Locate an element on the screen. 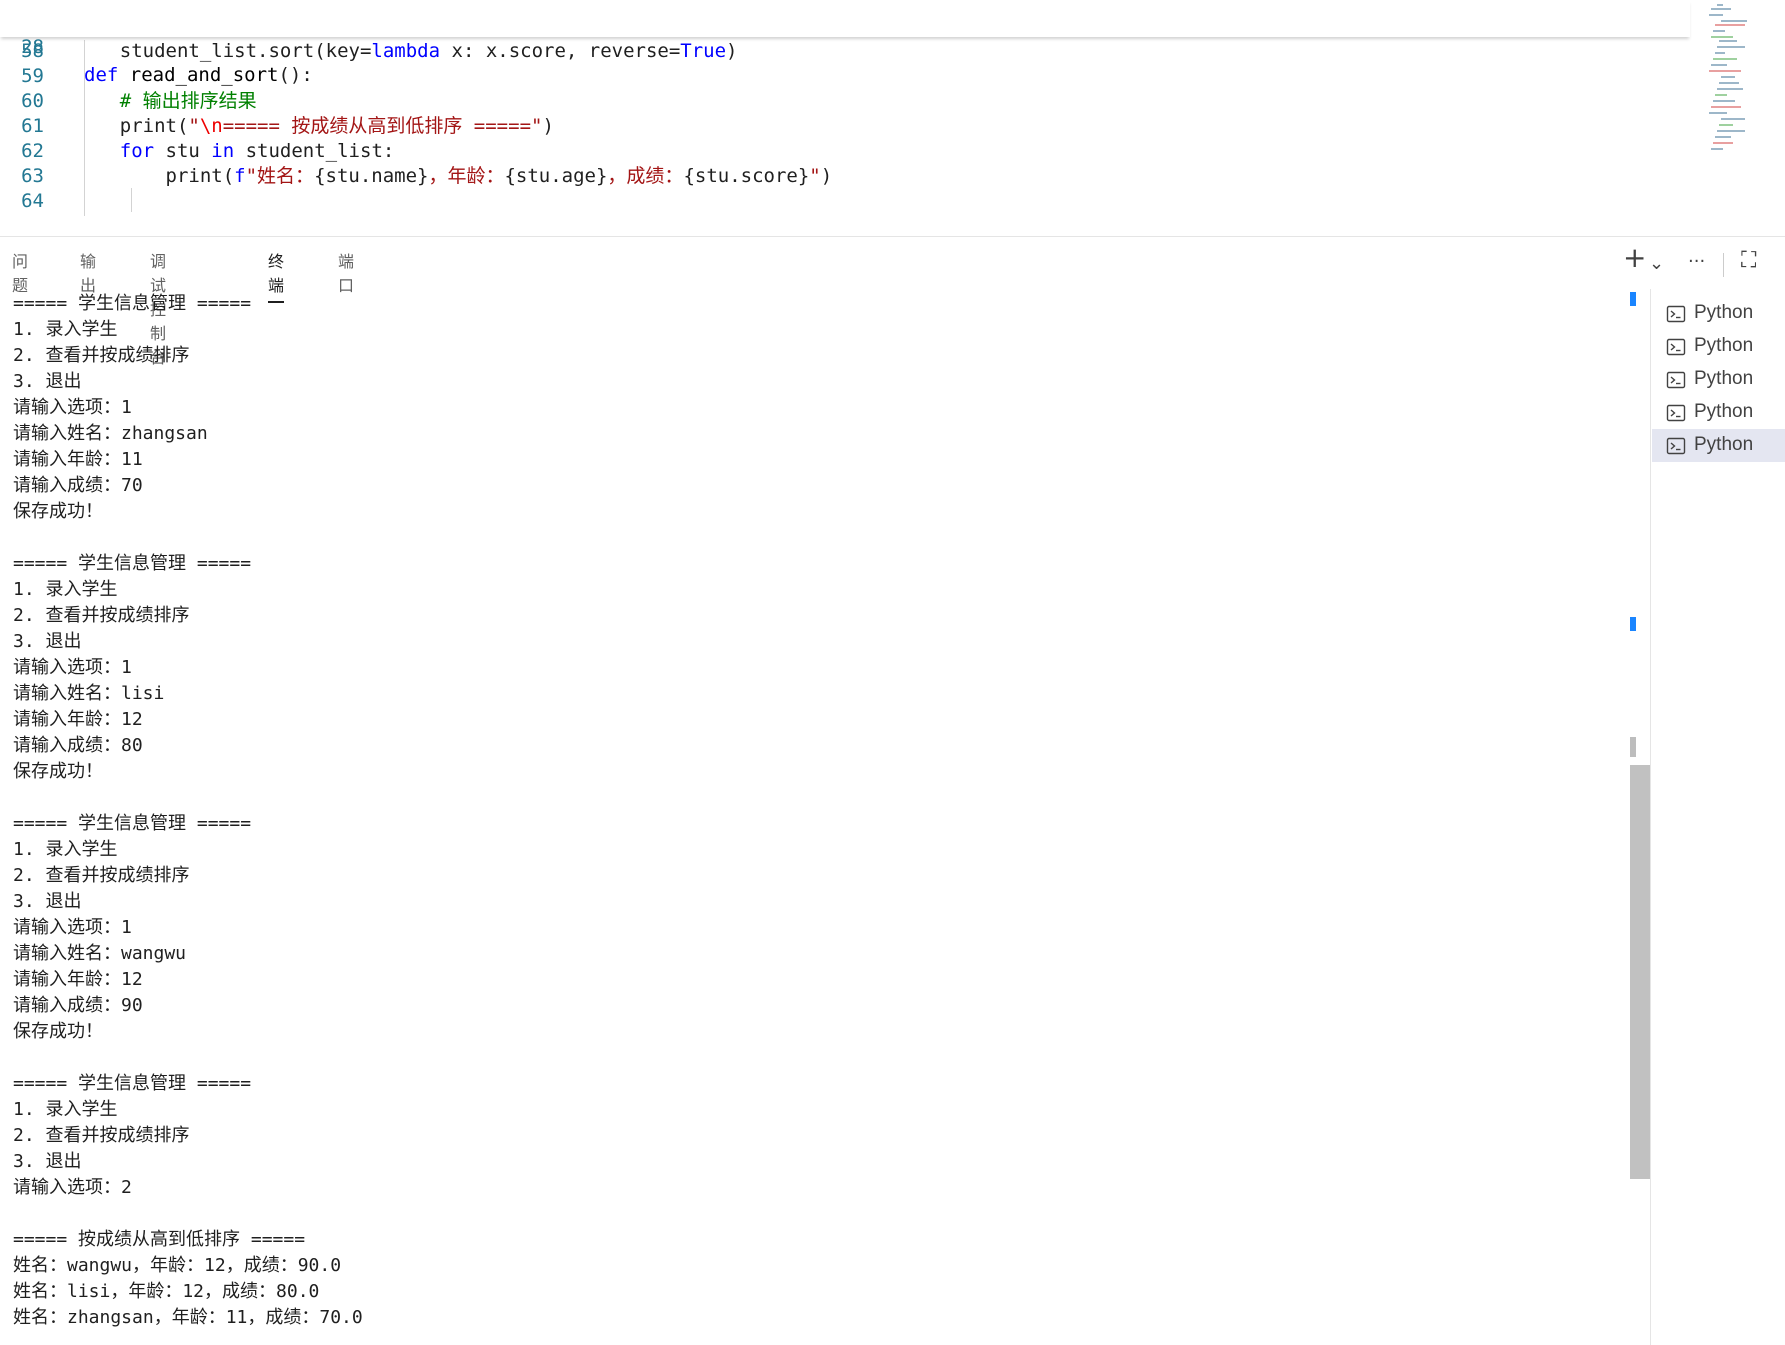 The height and width of the screenshot is (1345, 1785). code-text: def read_and_sort(): is located at coordinates (198, 75).